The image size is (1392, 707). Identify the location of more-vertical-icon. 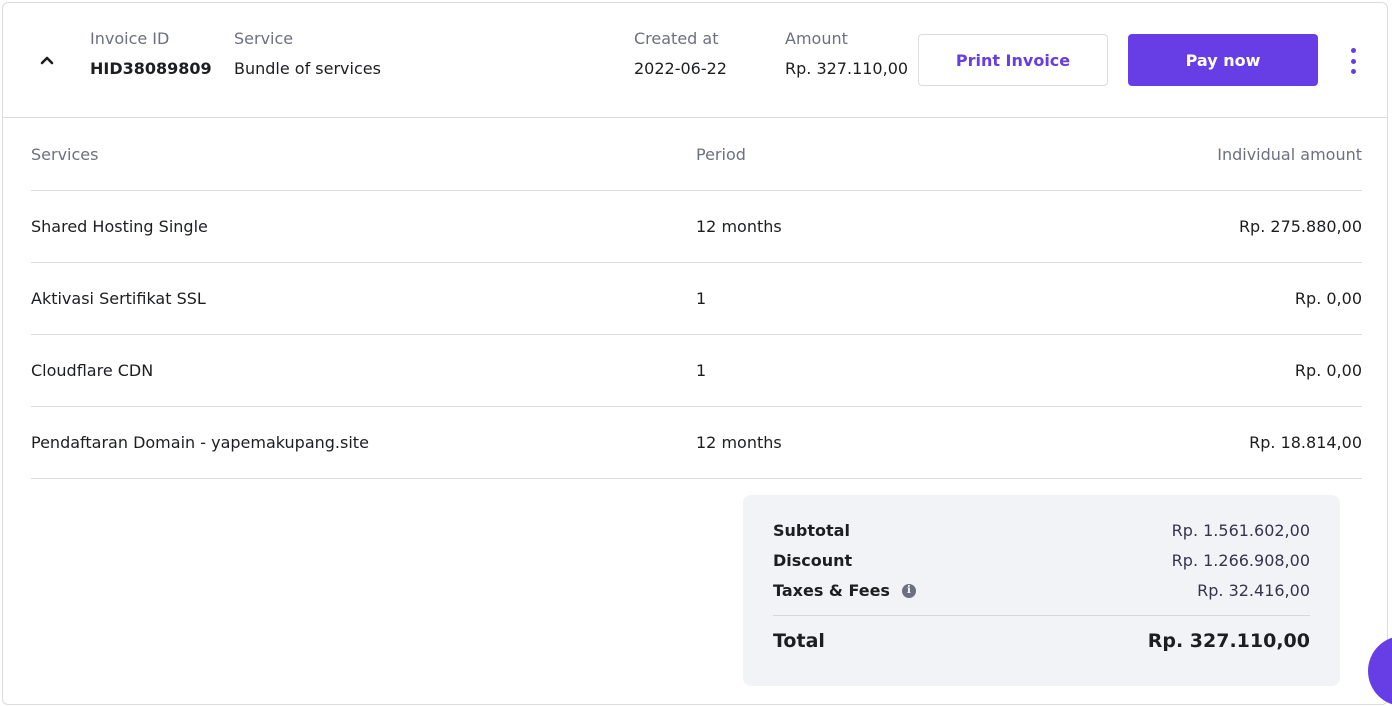
(1353, 61).